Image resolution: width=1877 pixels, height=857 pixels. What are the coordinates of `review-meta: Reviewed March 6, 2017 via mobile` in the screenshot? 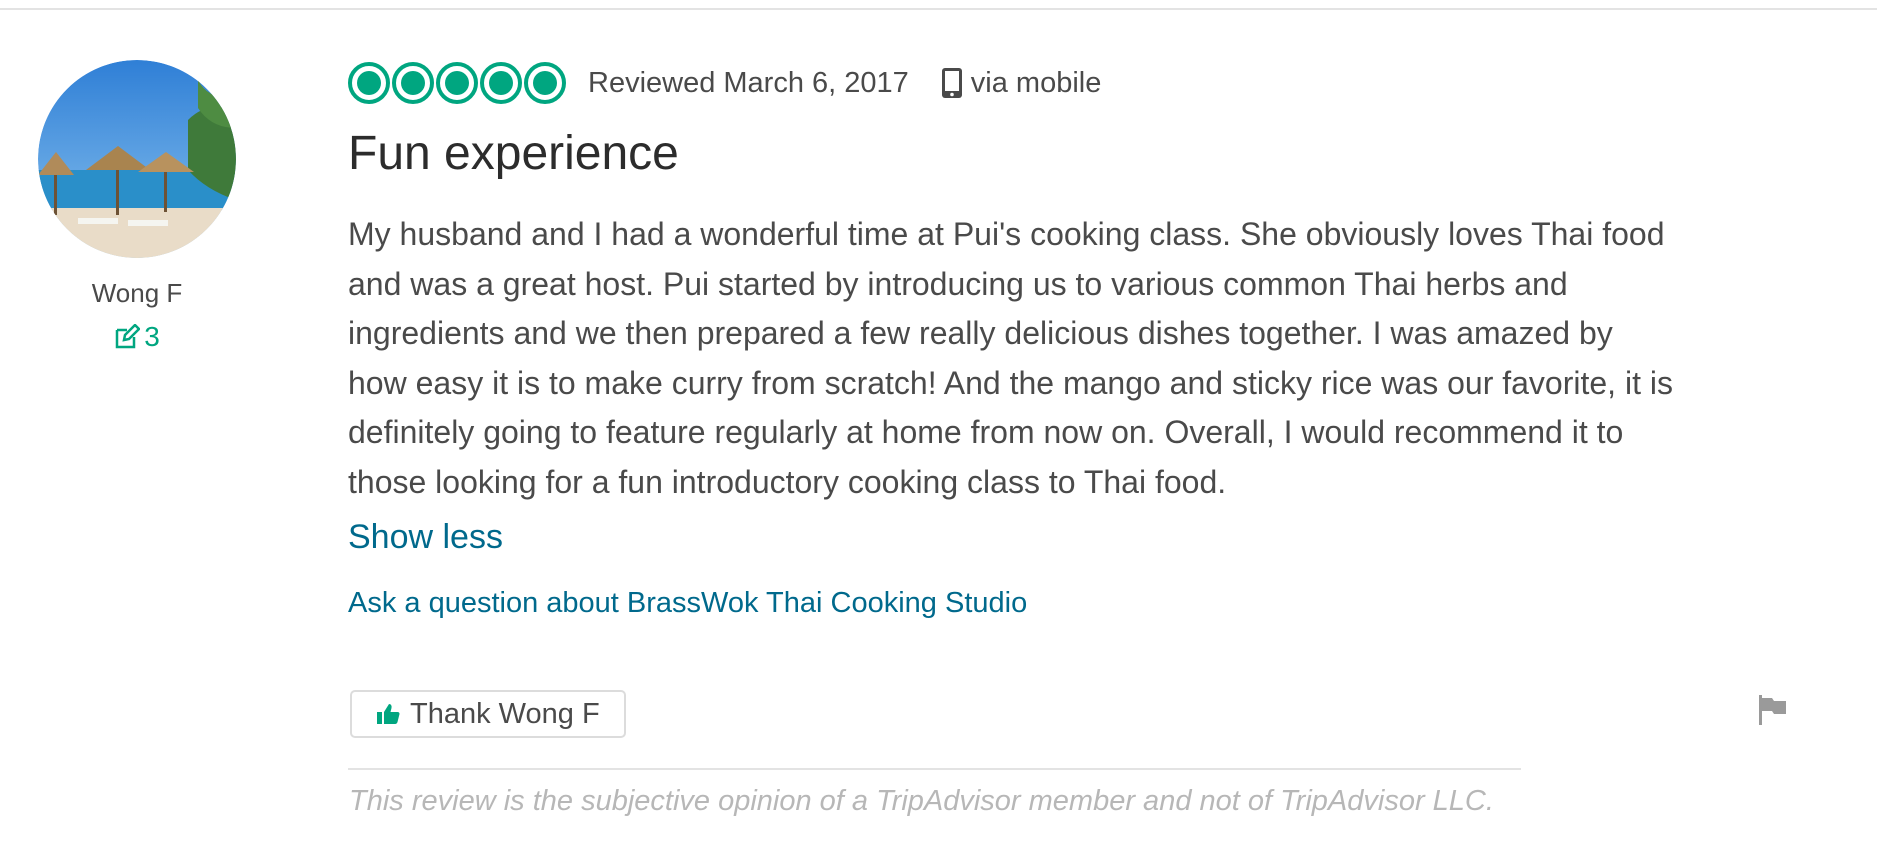 It's located at (1048, 83).